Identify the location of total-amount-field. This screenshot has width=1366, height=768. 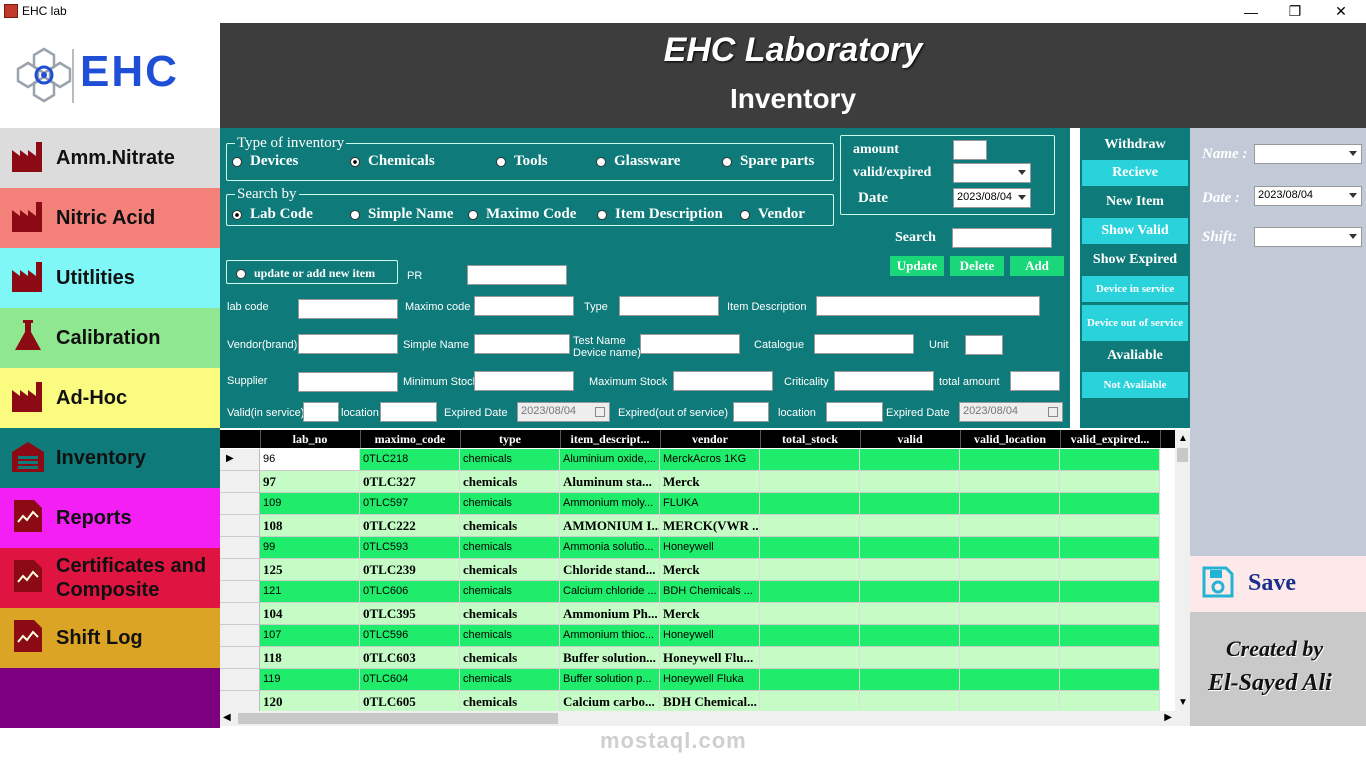
(1035, 381).